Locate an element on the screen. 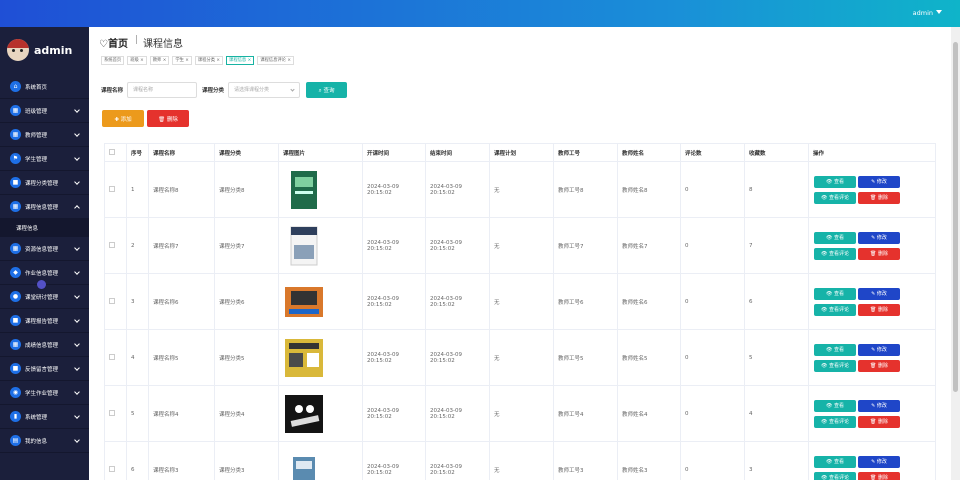 The height and width of the screenshot is (480, 960). sidebar-item-label: 课堂研讨管理 is located at coordinates (42, 297).